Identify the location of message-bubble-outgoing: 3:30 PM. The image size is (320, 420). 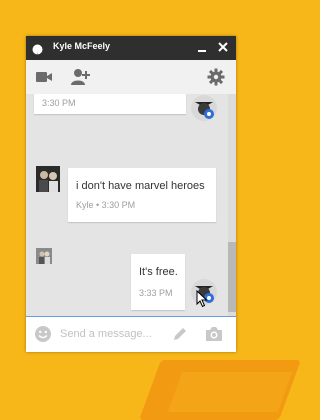
(110, 104).